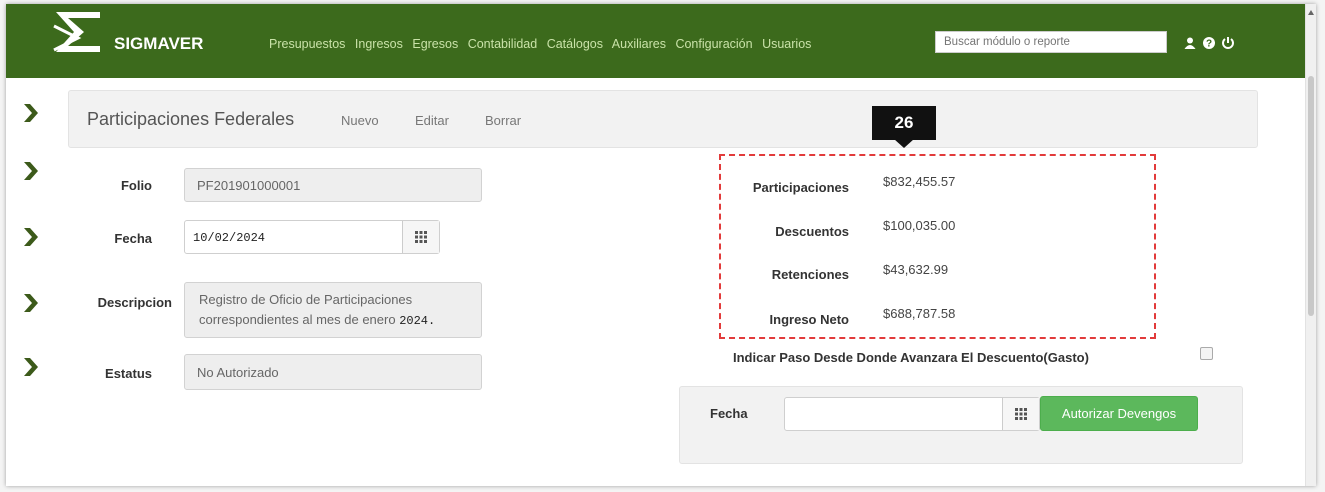  I want to click on scroll-up-arrow-icon, so click(1311, 12).